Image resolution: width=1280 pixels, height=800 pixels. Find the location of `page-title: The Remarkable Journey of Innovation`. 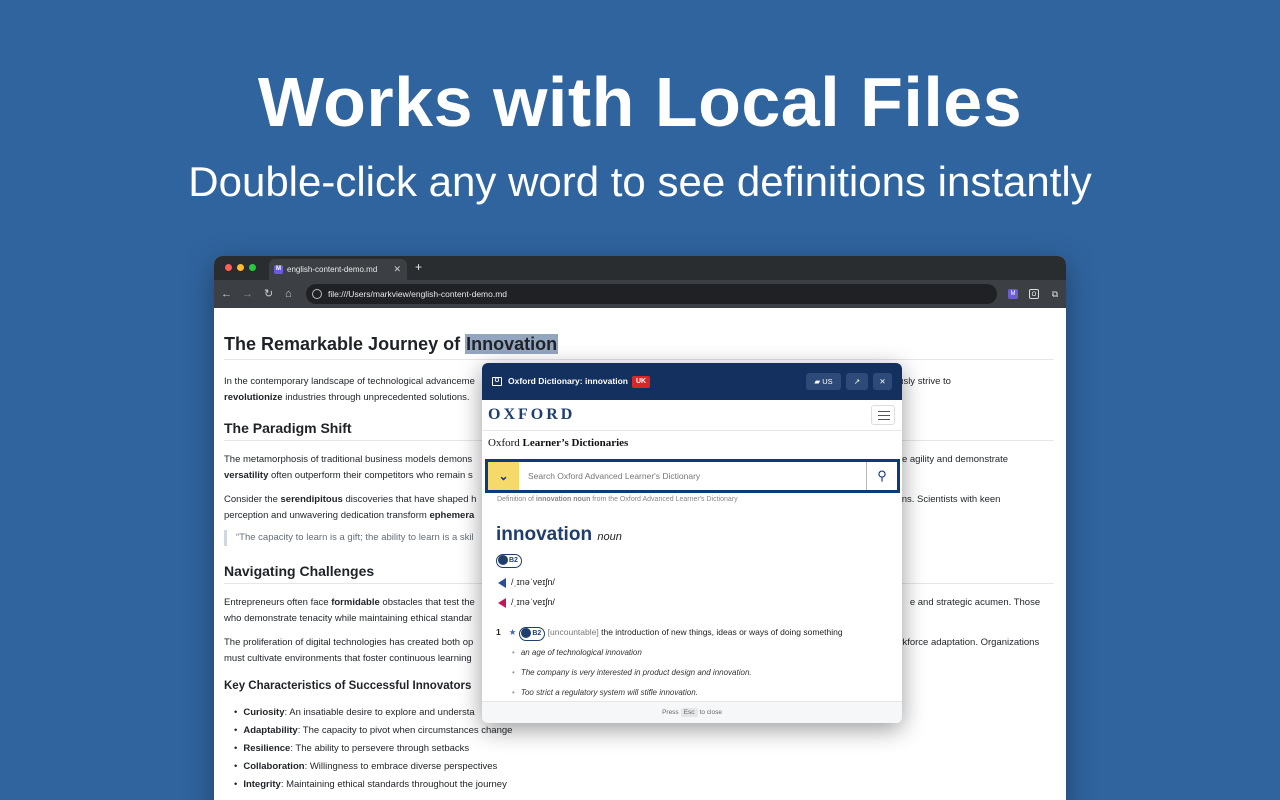

page-title: The Remarkable Journey of Innovation is located at coordinates (639, 347).